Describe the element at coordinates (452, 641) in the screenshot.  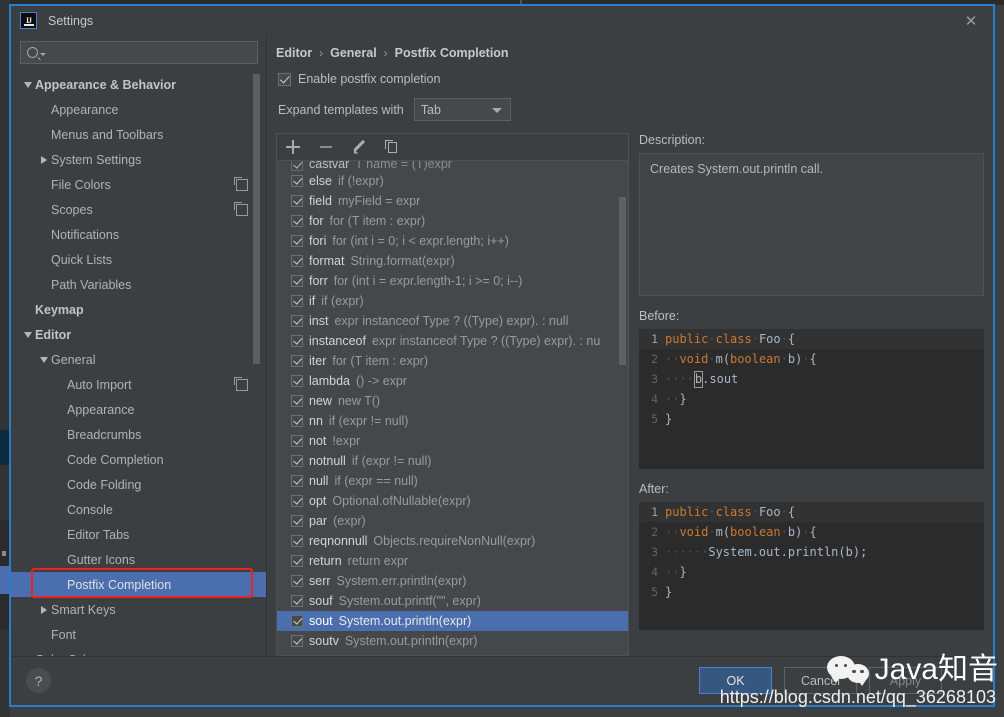
I see `template-row: soutv System.out.println(expr)` at that location.